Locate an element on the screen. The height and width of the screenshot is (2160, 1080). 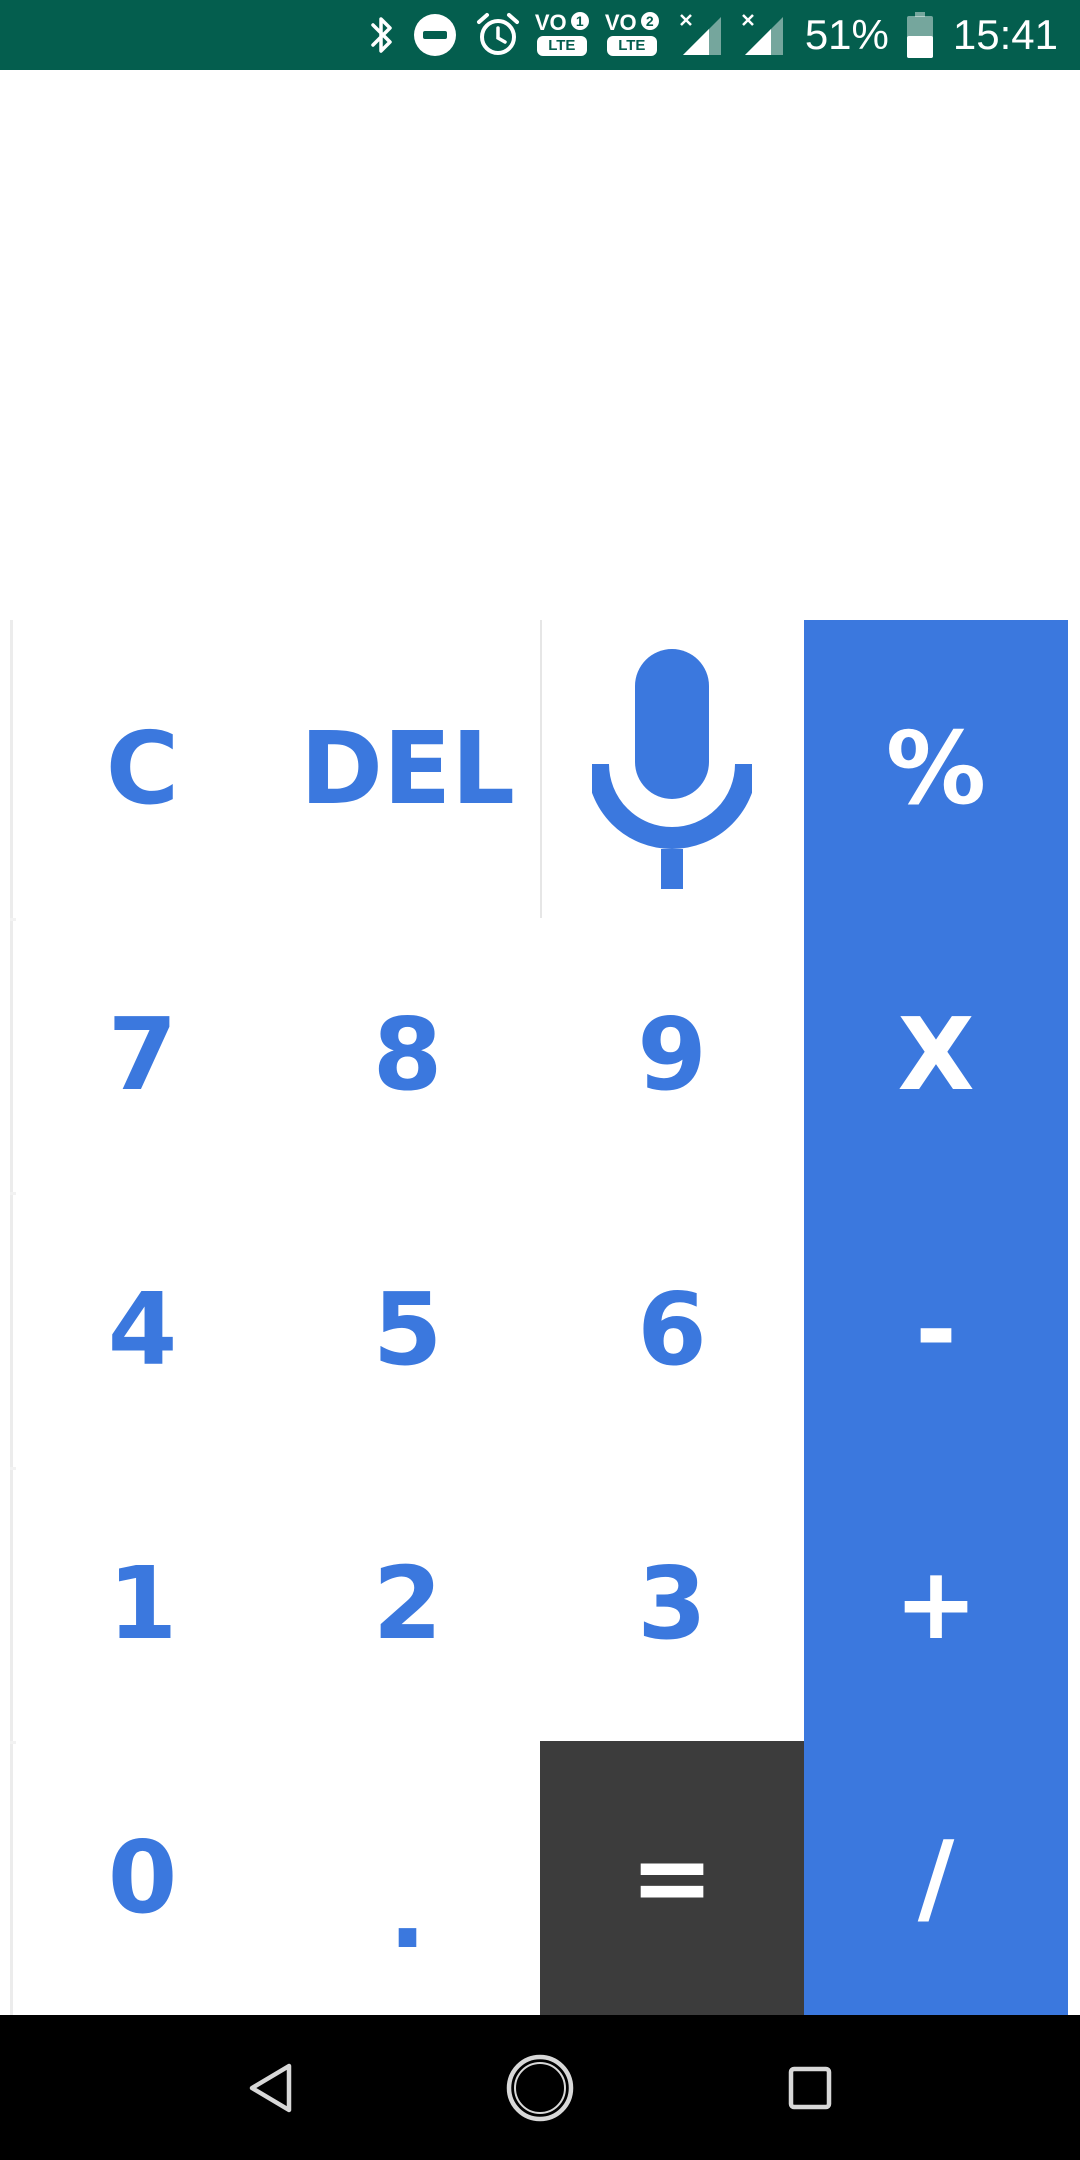
navigation-bar is located at coordinates (540, 2087).